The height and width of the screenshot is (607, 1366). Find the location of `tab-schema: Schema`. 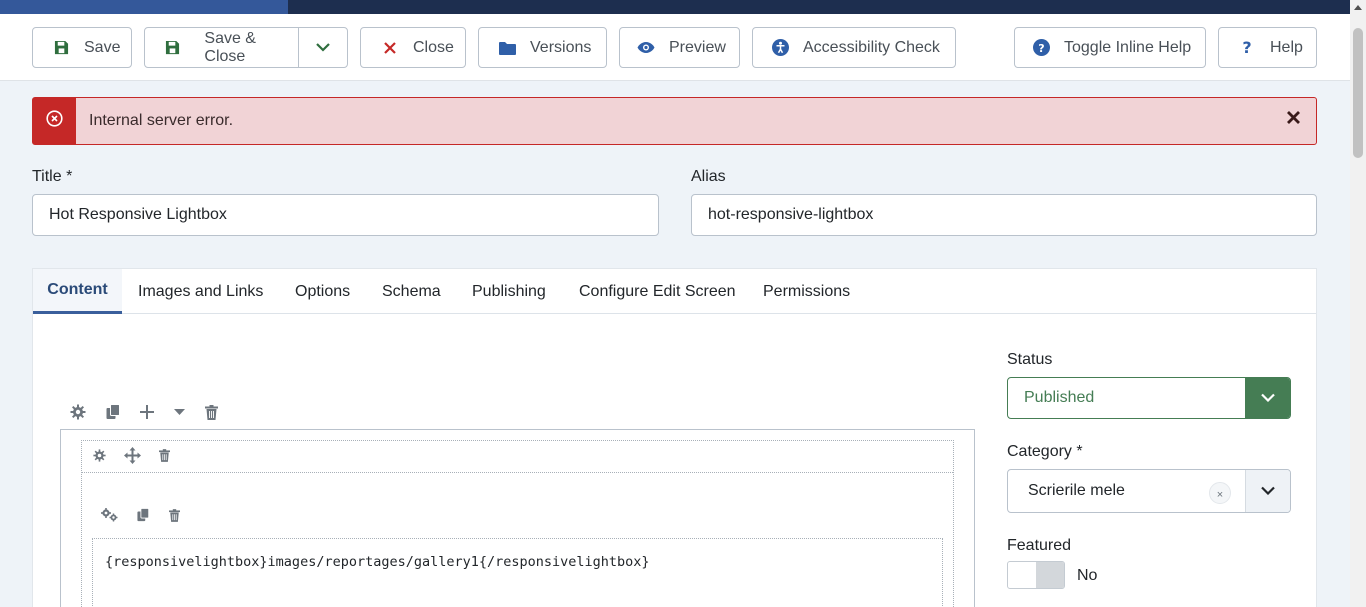

tab-schema: Schema is located at coordinates (411, 291).